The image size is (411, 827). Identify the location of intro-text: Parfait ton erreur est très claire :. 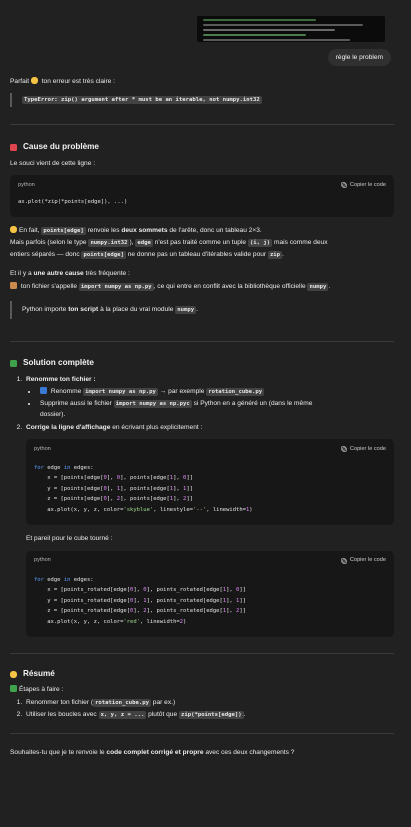
(63, 81).